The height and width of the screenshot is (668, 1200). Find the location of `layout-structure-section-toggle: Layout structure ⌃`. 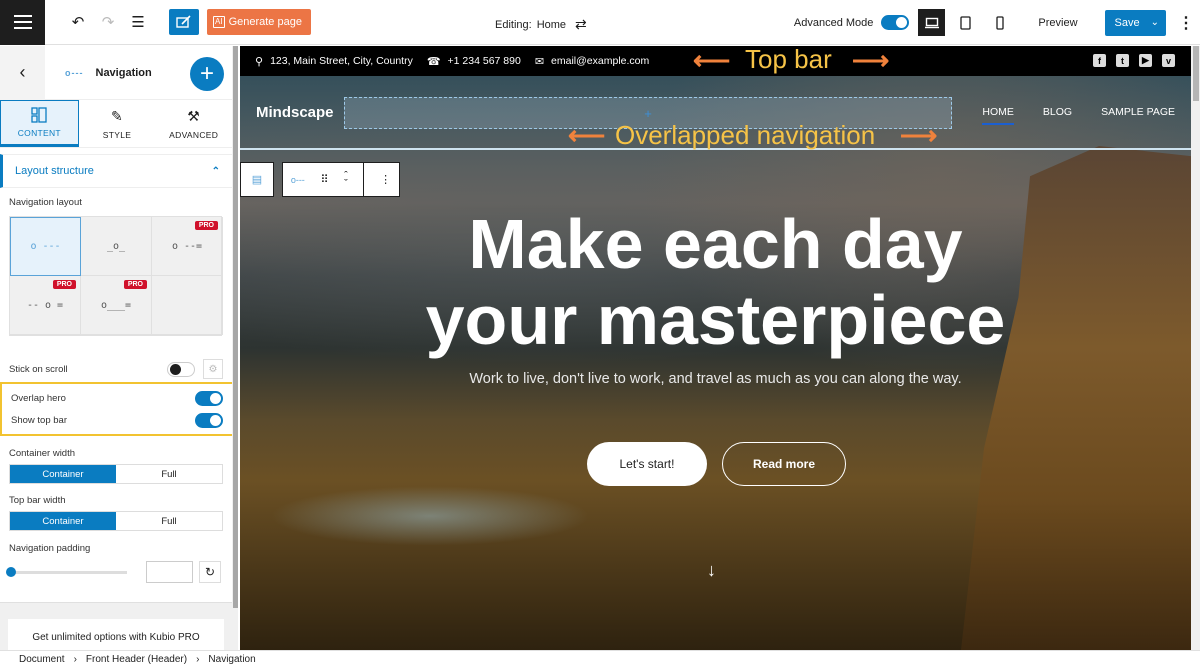

layout-structure-section-toggle: Layout structure ⌃ is located at coordinates (116, 171).